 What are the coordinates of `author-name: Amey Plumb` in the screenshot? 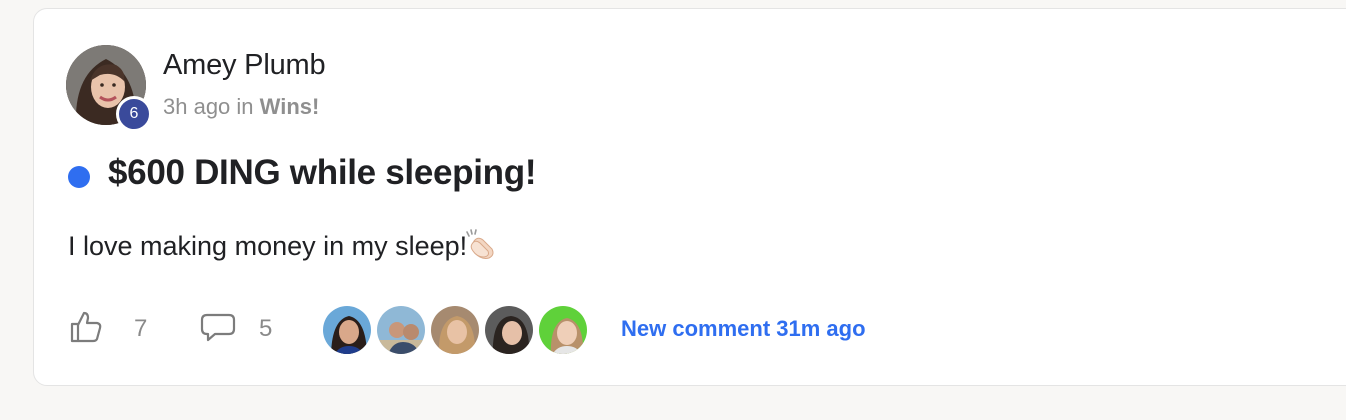 It's located at (244, 65).